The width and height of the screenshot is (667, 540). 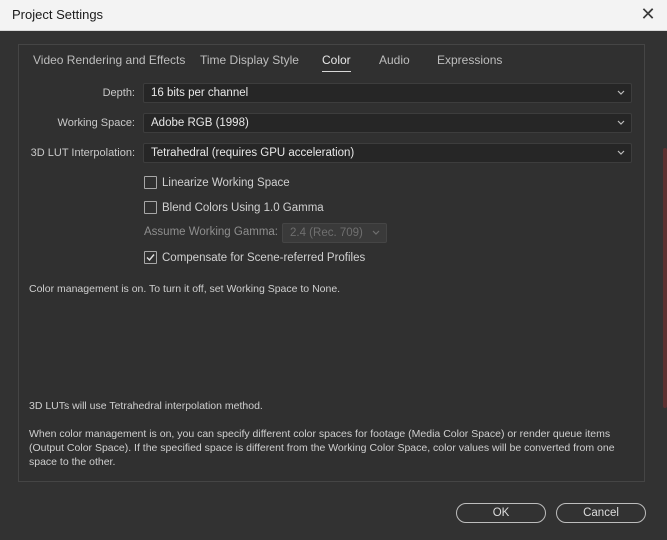 I want to click on compensate-checkbox-row: Compensate for Scene-referred Profiles, so click(x=304, y=258).